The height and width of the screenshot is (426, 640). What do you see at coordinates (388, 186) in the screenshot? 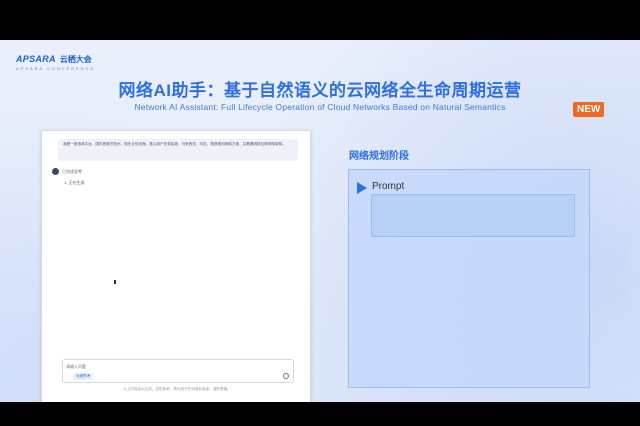
I see `prompt-label: Prompt` at bounding box center [388, 186].